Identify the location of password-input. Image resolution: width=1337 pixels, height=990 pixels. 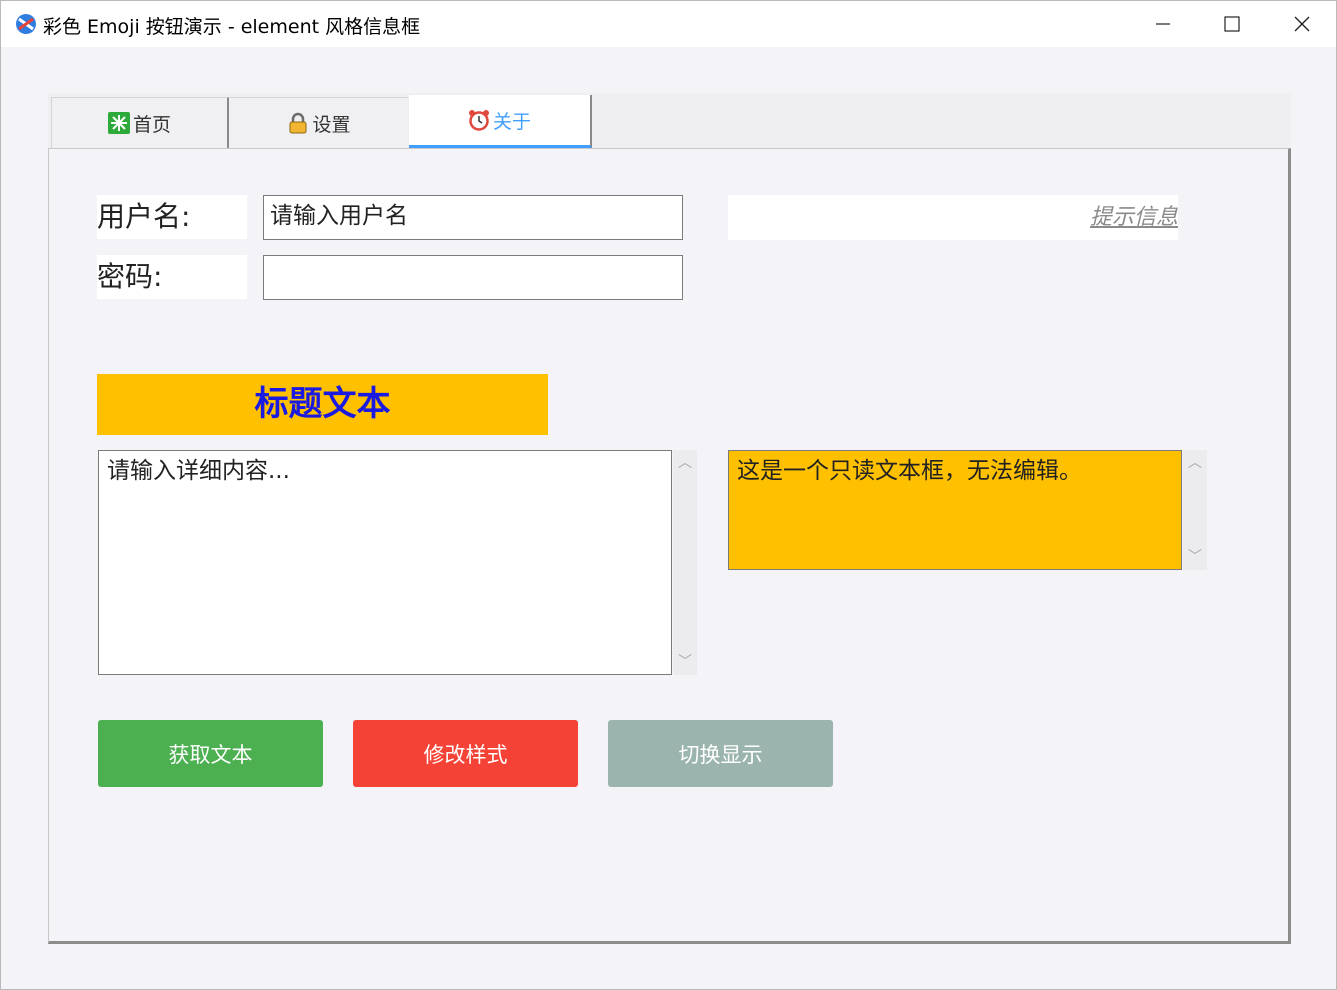
(473, 277).